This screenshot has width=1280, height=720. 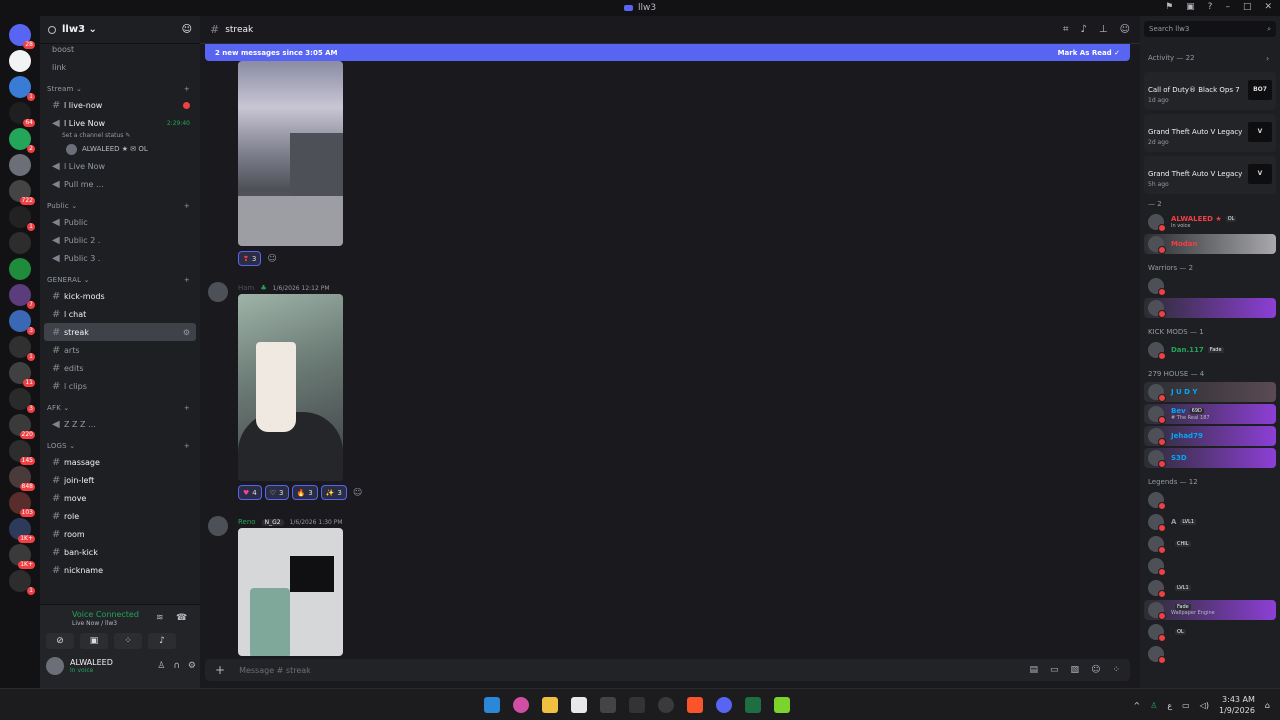 I want to click on avatar, so click(x=218, y=292).